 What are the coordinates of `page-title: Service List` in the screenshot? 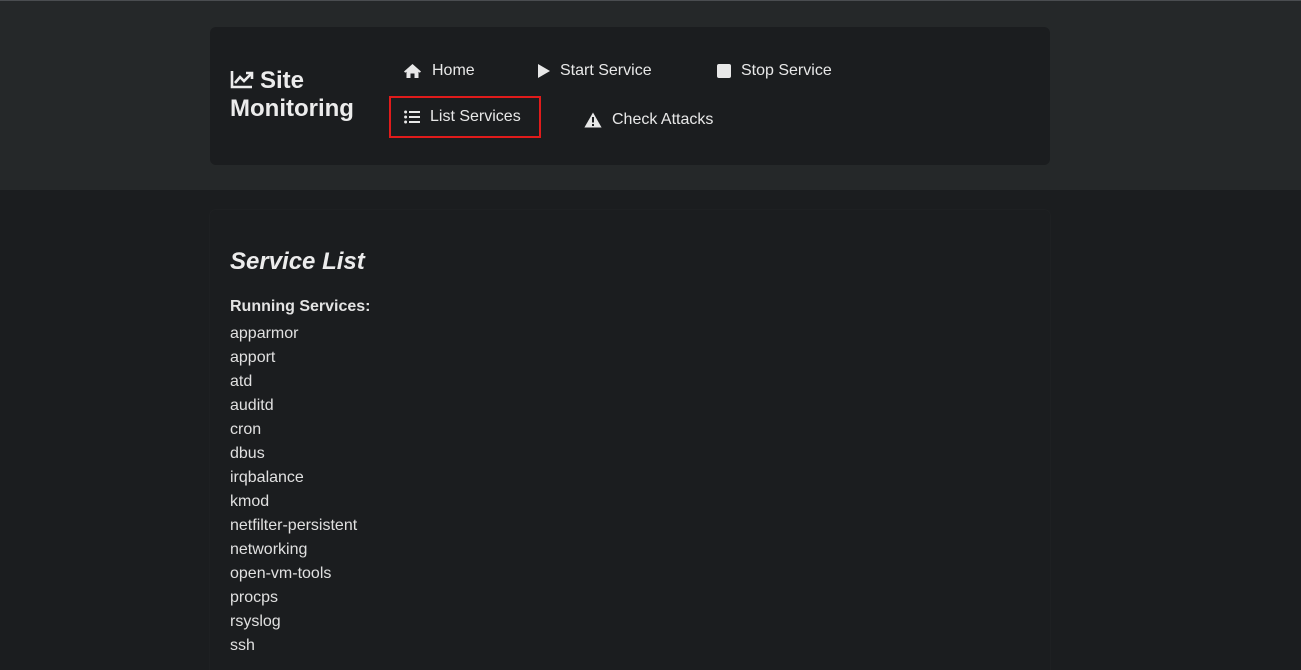 It's located at (297, 261).